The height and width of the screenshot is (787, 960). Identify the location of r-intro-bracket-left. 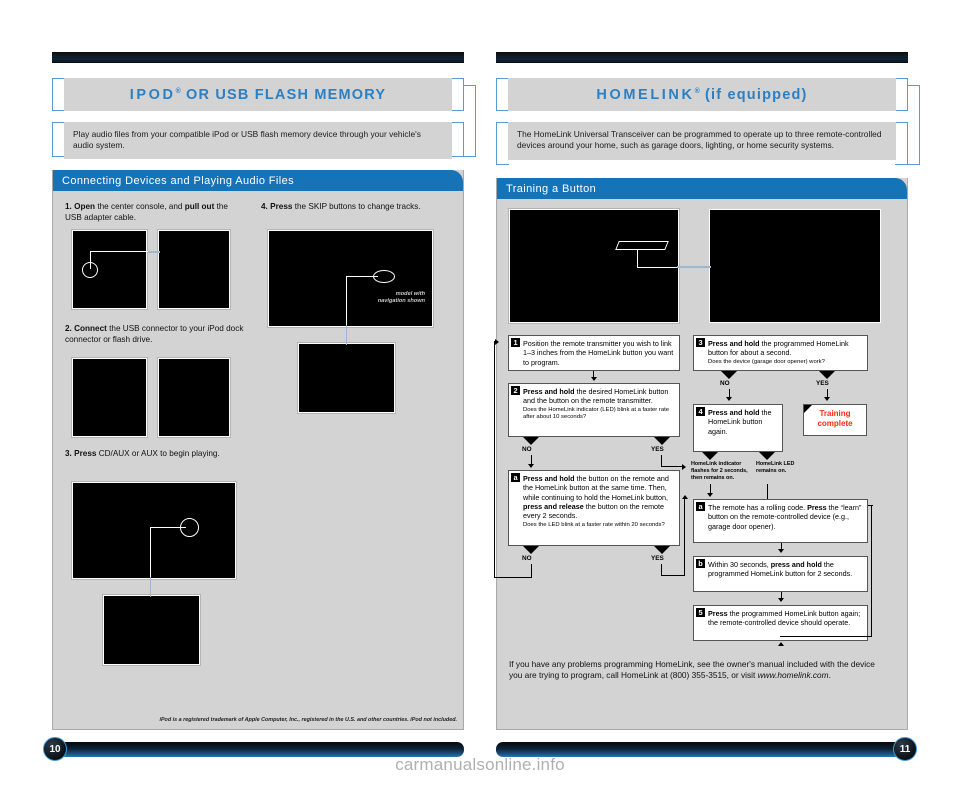
(497, 143).